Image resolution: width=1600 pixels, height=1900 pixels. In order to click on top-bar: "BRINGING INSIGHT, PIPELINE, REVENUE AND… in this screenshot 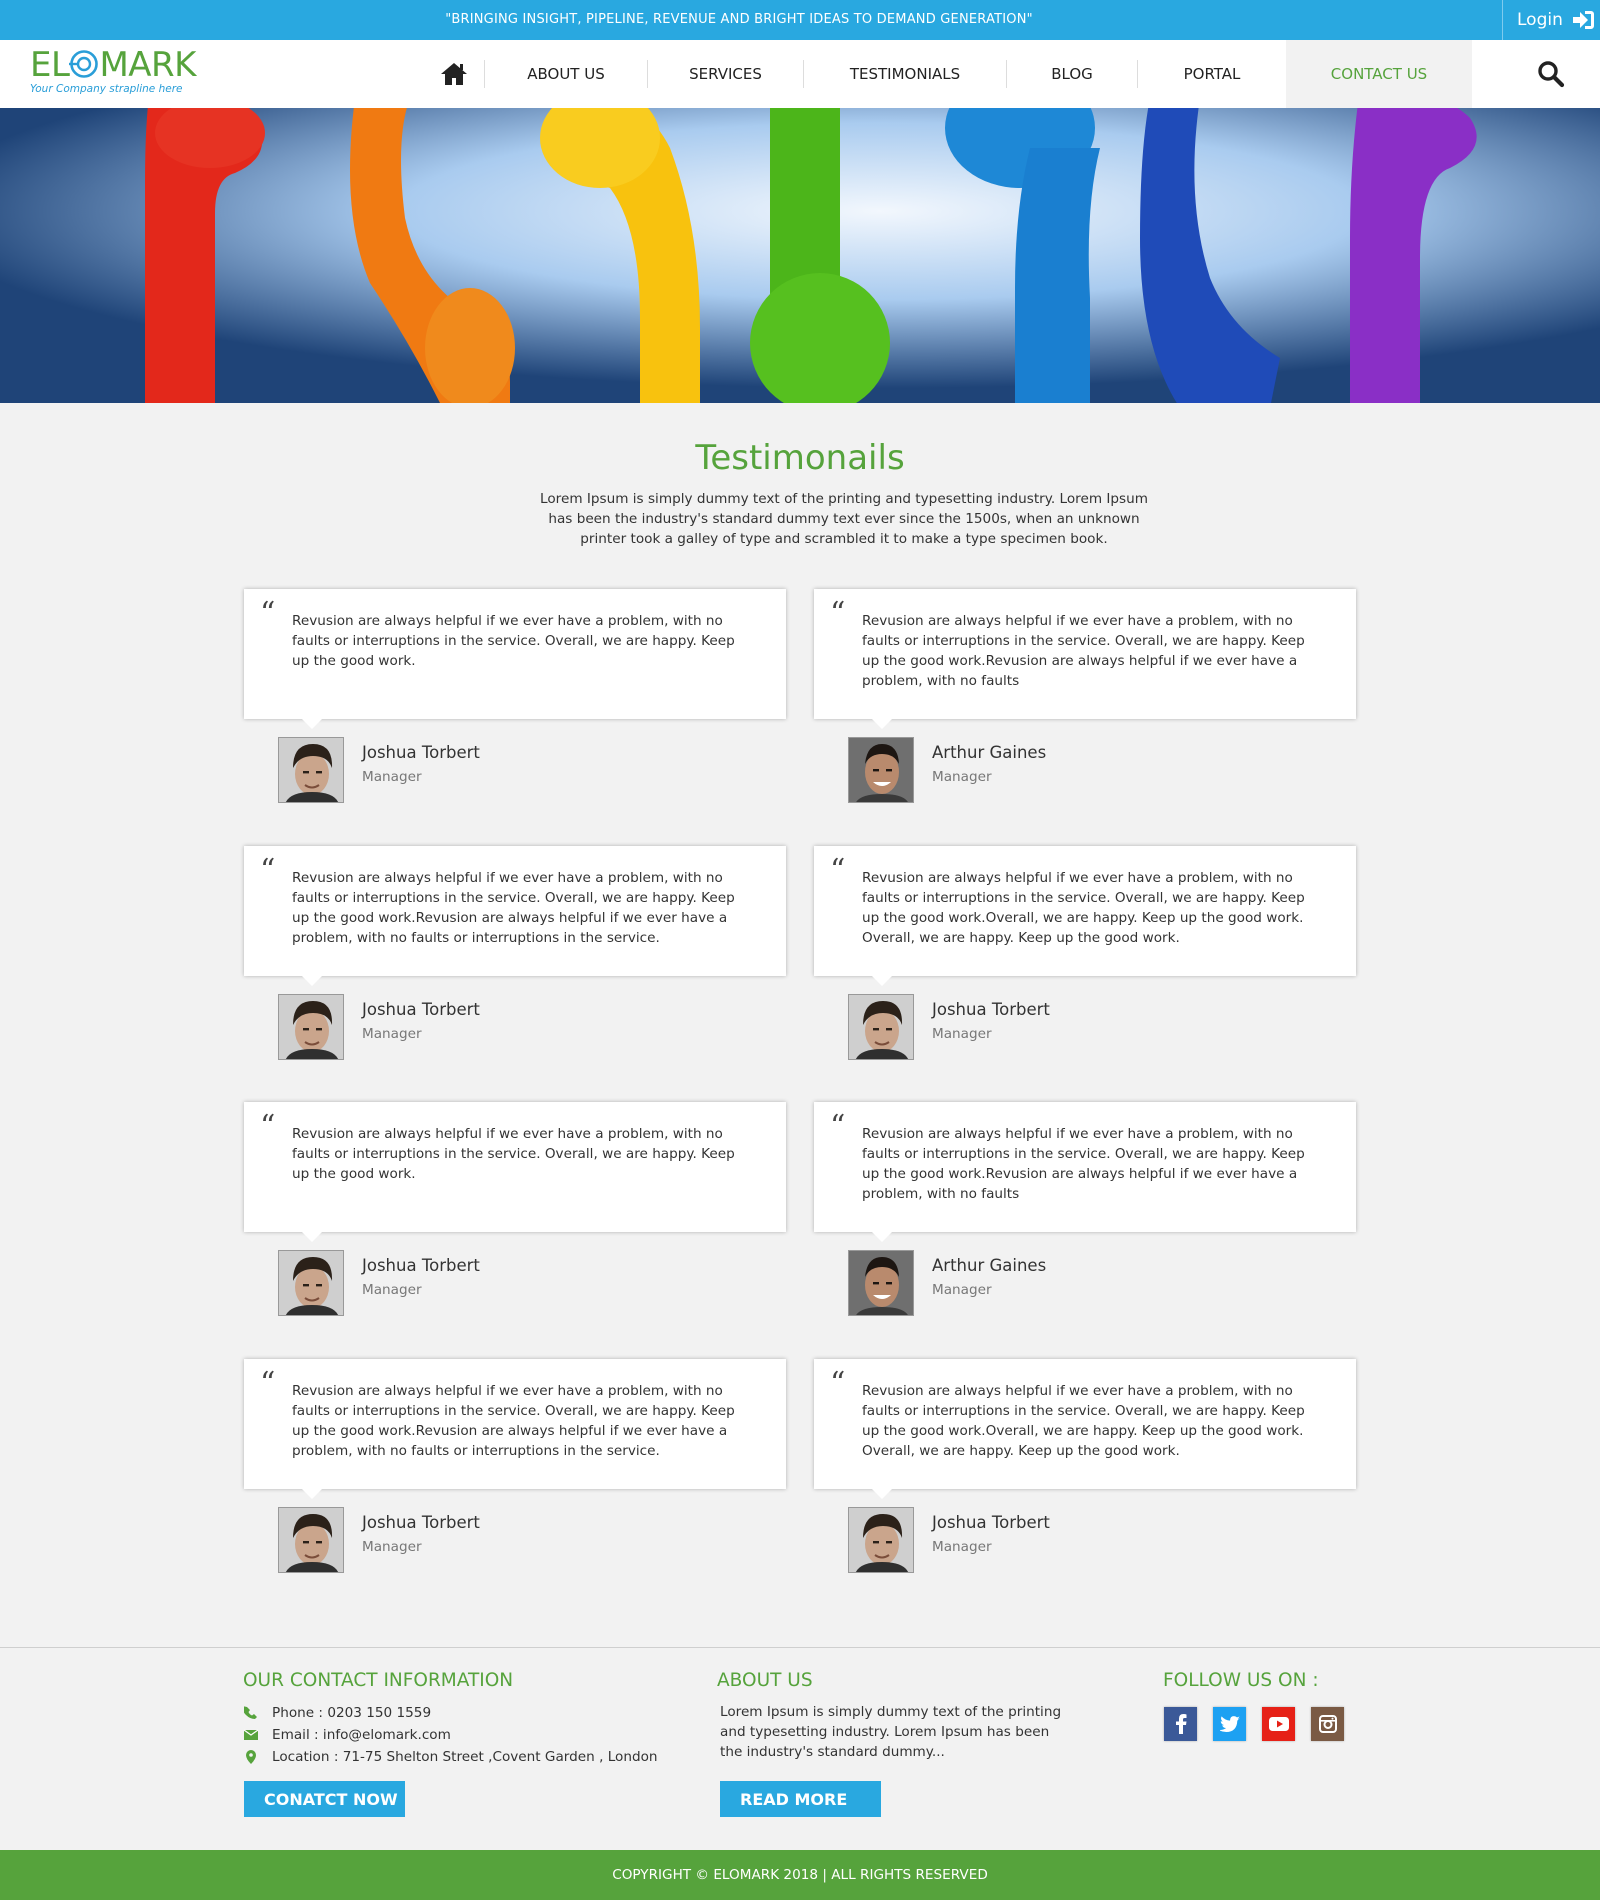, I will do `click(800, 20)`.